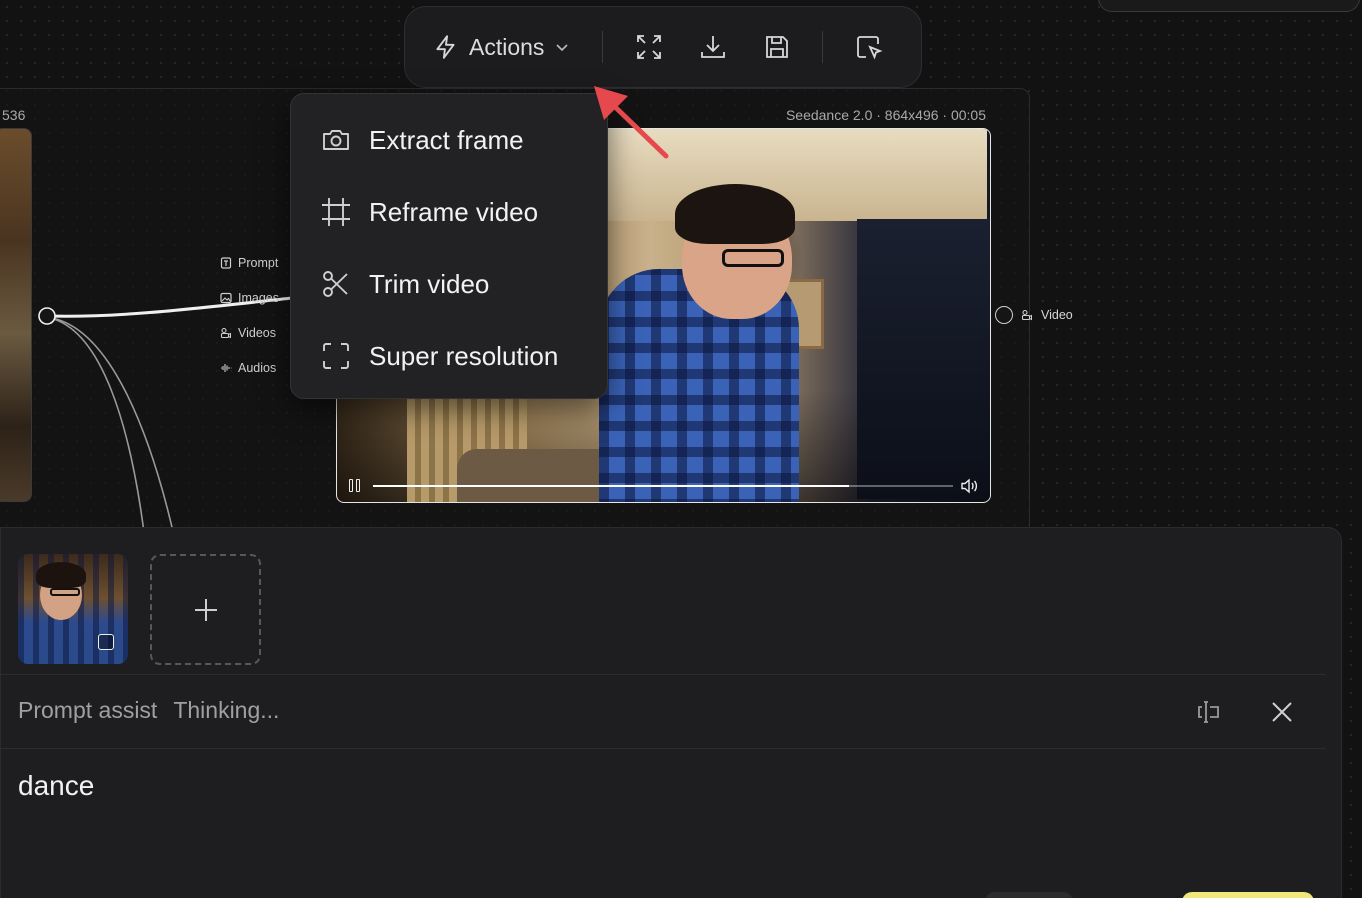 Image resolution: width=1362 pixels, height=898 pixels. I want to click on add-reference-button, so click(205, 609).